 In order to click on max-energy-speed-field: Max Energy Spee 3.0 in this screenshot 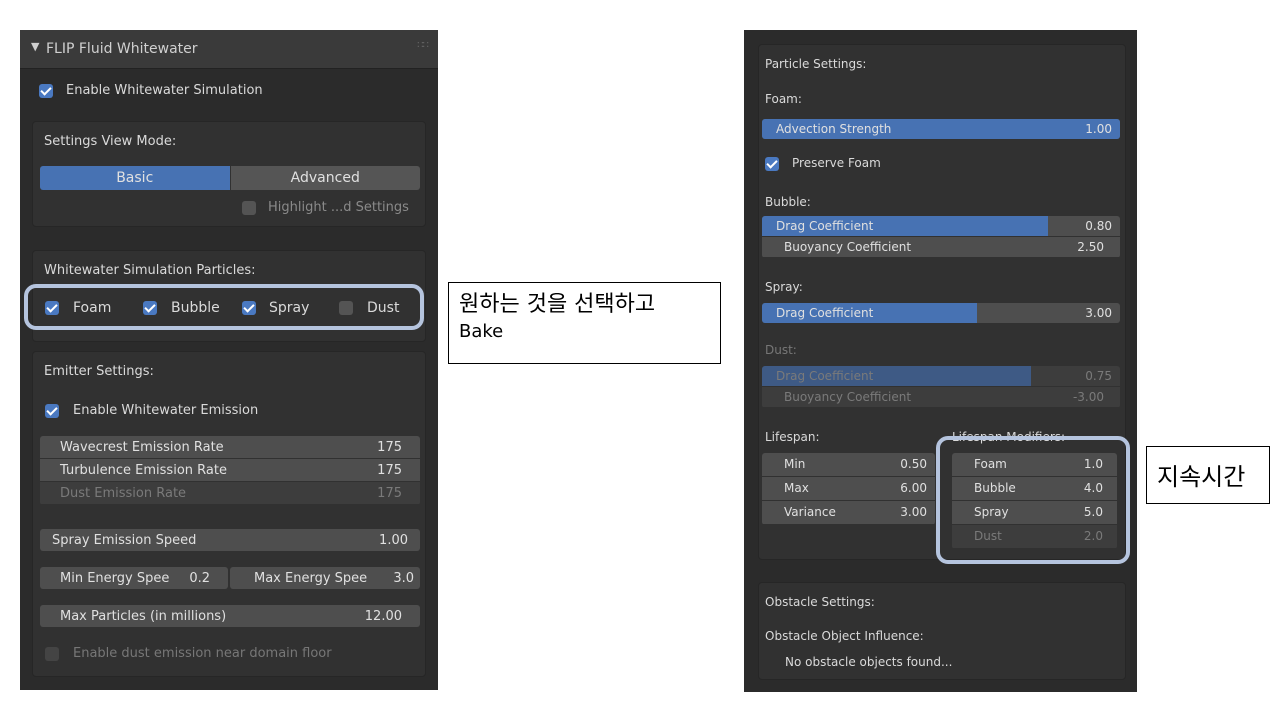, I will do `click(325, 578)`.